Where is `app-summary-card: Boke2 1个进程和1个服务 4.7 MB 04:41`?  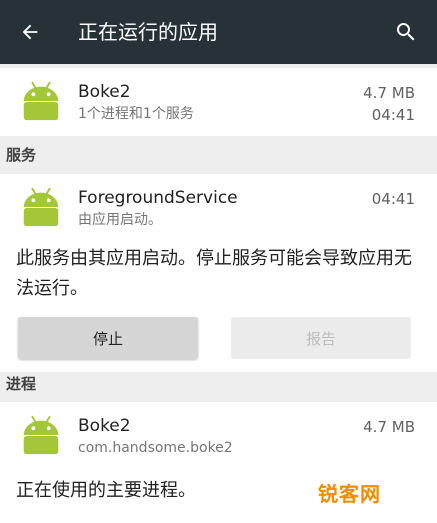
app-summary-card: Boke2 1个进程和1个服务 4.7 MB 04:41 is located at coordinates (218, 102).